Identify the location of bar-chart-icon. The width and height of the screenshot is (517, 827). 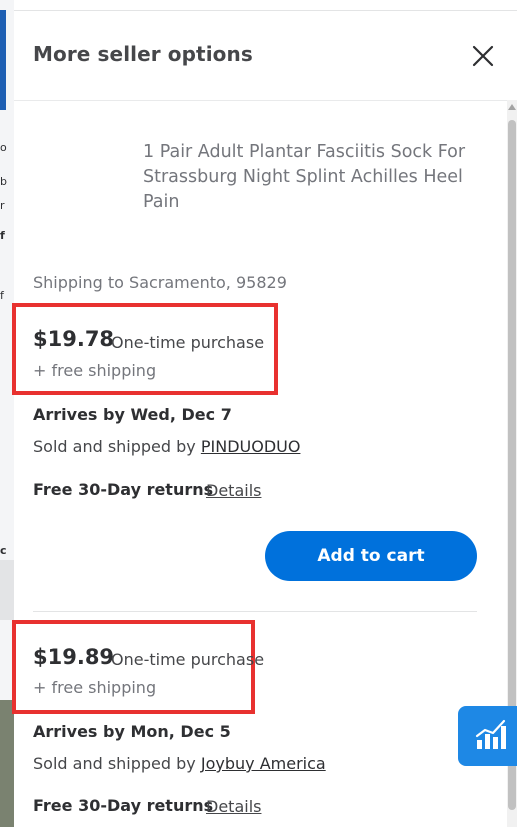
(490, 734).